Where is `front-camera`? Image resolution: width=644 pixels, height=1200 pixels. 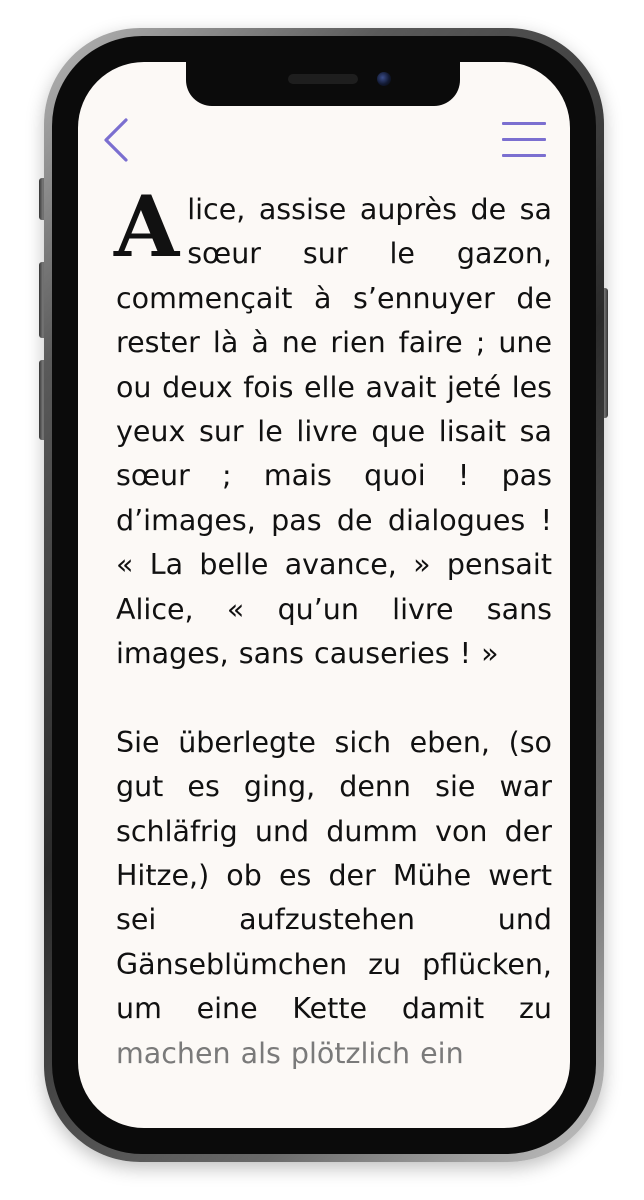 front-camera is located at coordinates (384, 79).